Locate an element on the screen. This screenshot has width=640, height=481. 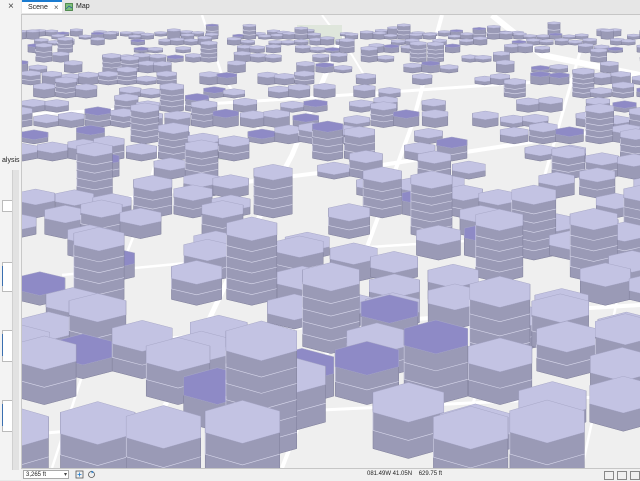
selection-icon is located at coordinates (609, 475).